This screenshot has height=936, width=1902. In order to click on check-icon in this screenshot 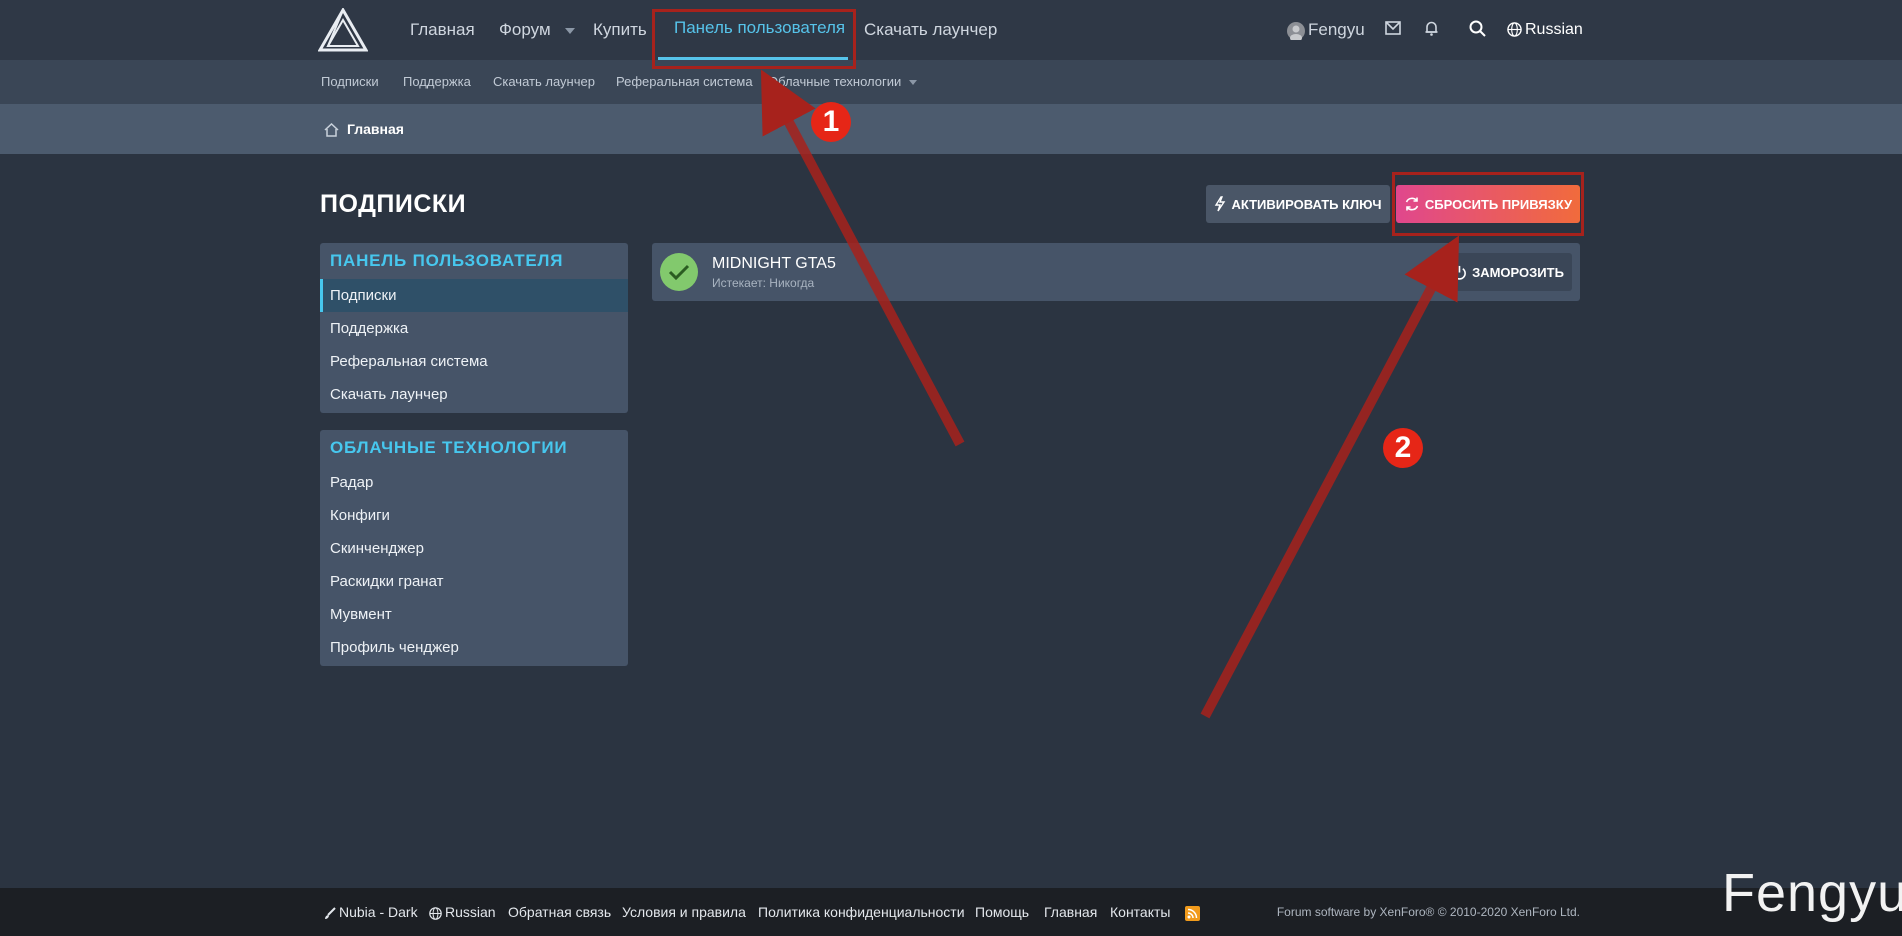, I will do `click(679, 272)`.